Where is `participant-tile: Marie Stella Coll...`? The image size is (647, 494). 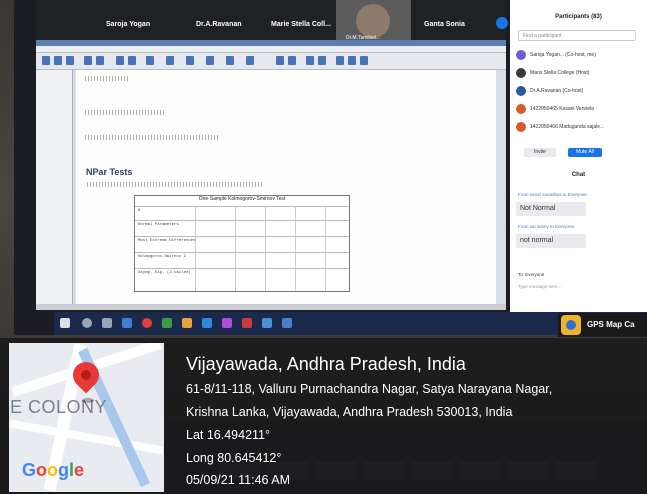 participant-tile: Marie Stella Coll... is located at coordinates (298, 20).